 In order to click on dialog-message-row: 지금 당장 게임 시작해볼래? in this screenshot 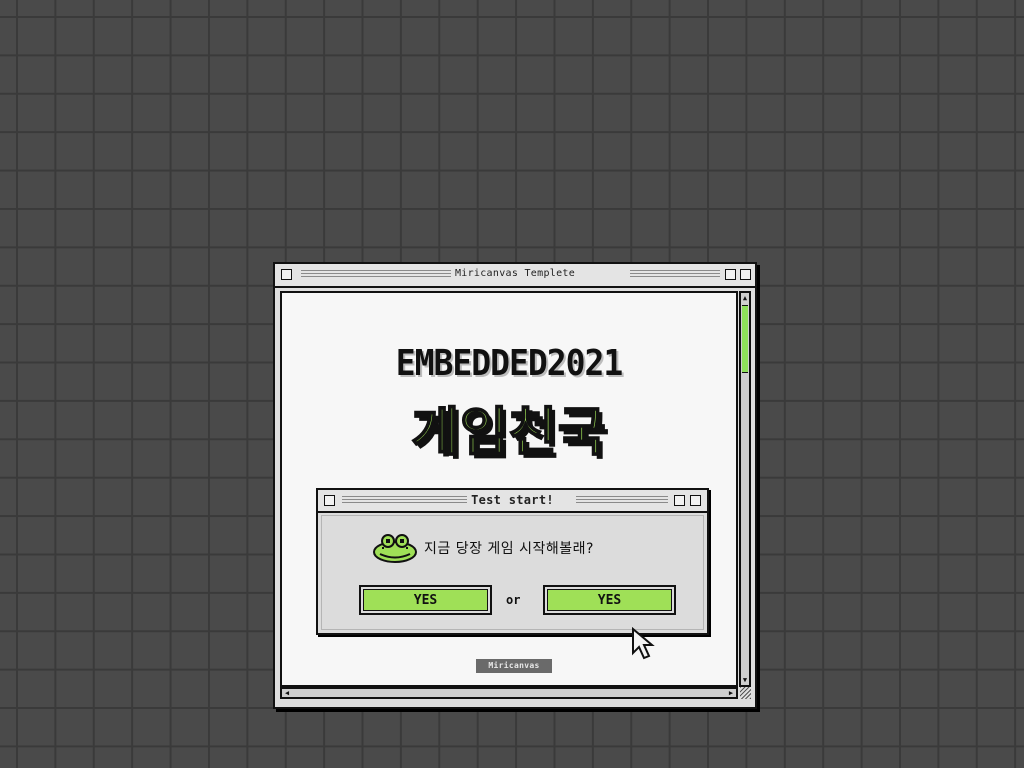, I will do `click(483, 548)`.